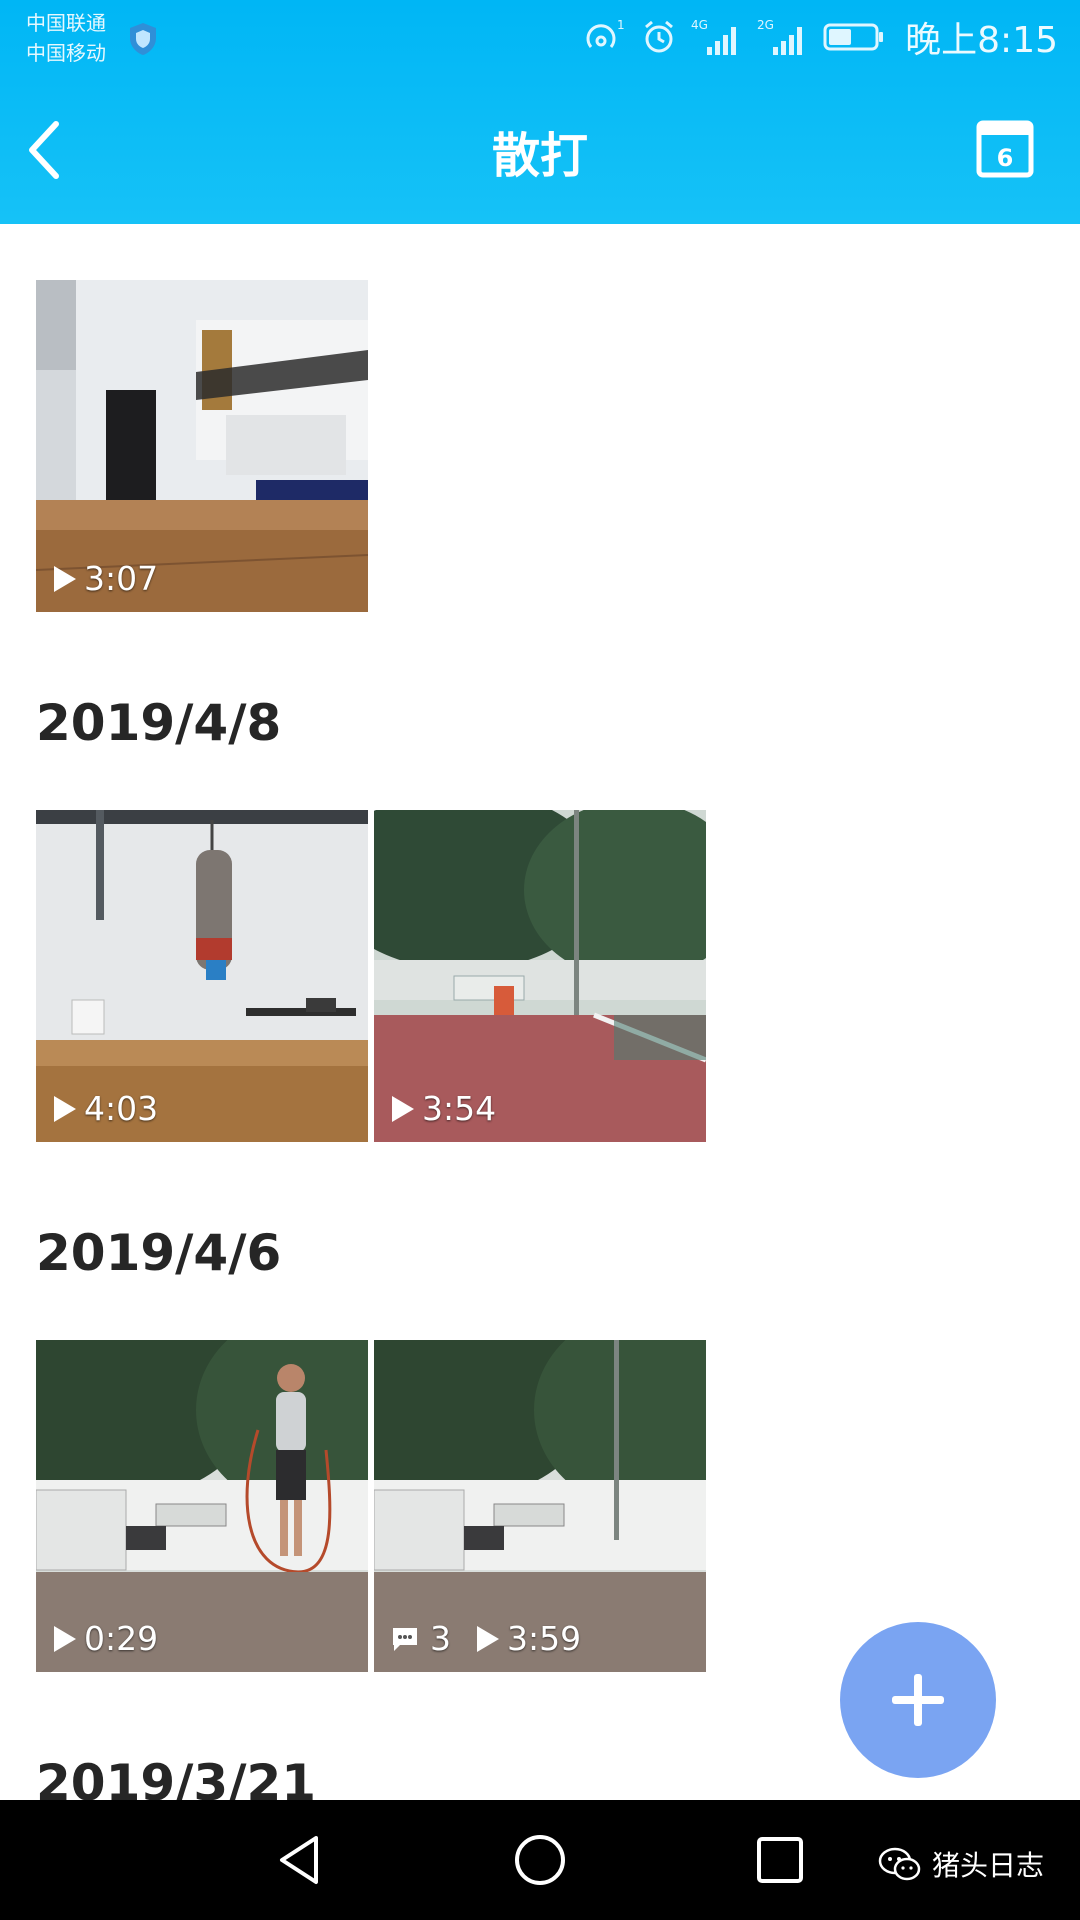 Image resolution: width=1080 pixels, height=1920 pixels. What do you see at coordinates (121, 1638) in the screenshot?
I see `video-duration: 0:29` at bounding box center [121, 1638].